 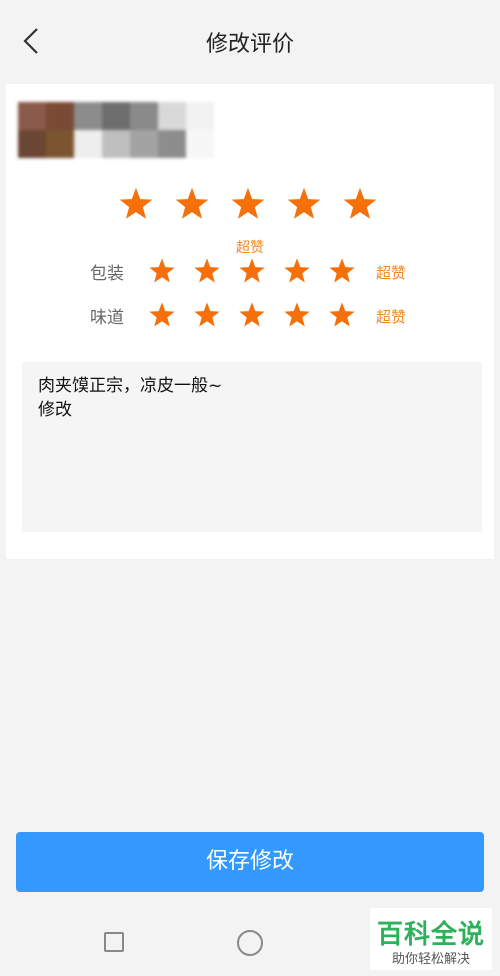 What do you see at coordinates (430, 959) in the screenshot?
I see `watermark-subtitle: 助你轻松解决` at bounding box center [430, 959].